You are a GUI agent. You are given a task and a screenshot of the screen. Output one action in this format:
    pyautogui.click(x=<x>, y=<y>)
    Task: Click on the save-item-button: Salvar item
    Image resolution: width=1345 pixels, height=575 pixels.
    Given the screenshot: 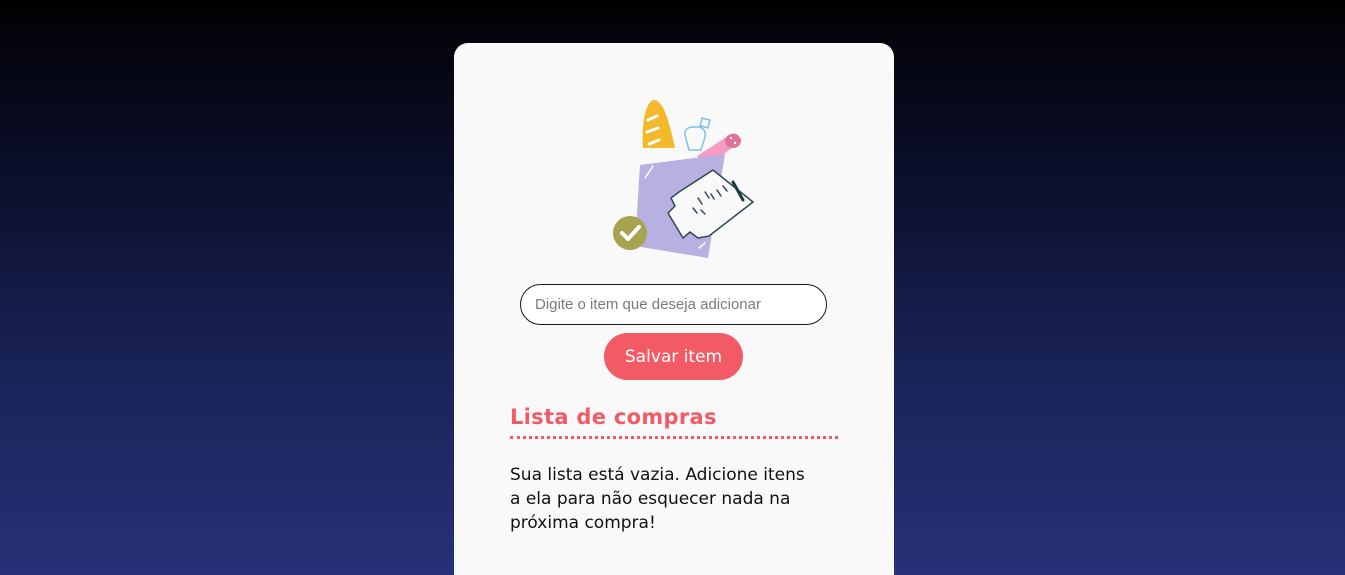 What is the action you would take?
    pyautogui.click(x=673, y=356)
    